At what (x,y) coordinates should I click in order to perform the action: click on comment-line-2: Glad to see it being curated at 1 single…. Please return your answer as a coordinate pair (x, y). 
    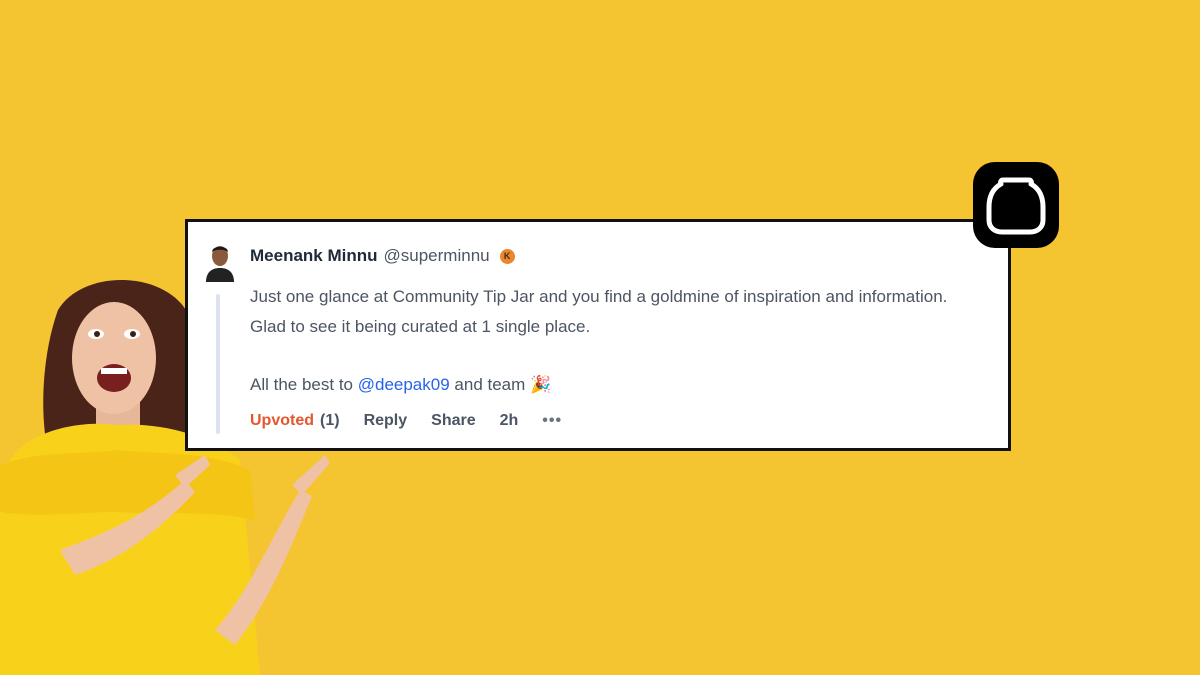
    Looking at the image, I should click on (420, 326).